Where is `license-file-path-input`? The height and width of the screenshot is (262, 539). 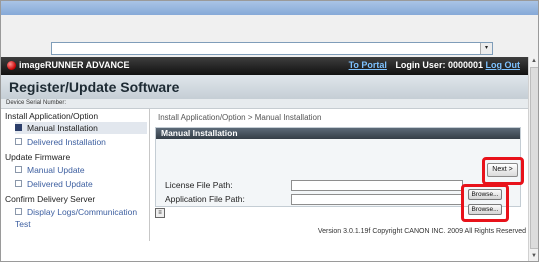
license-file-path-input is located at coordinates (377, 185).